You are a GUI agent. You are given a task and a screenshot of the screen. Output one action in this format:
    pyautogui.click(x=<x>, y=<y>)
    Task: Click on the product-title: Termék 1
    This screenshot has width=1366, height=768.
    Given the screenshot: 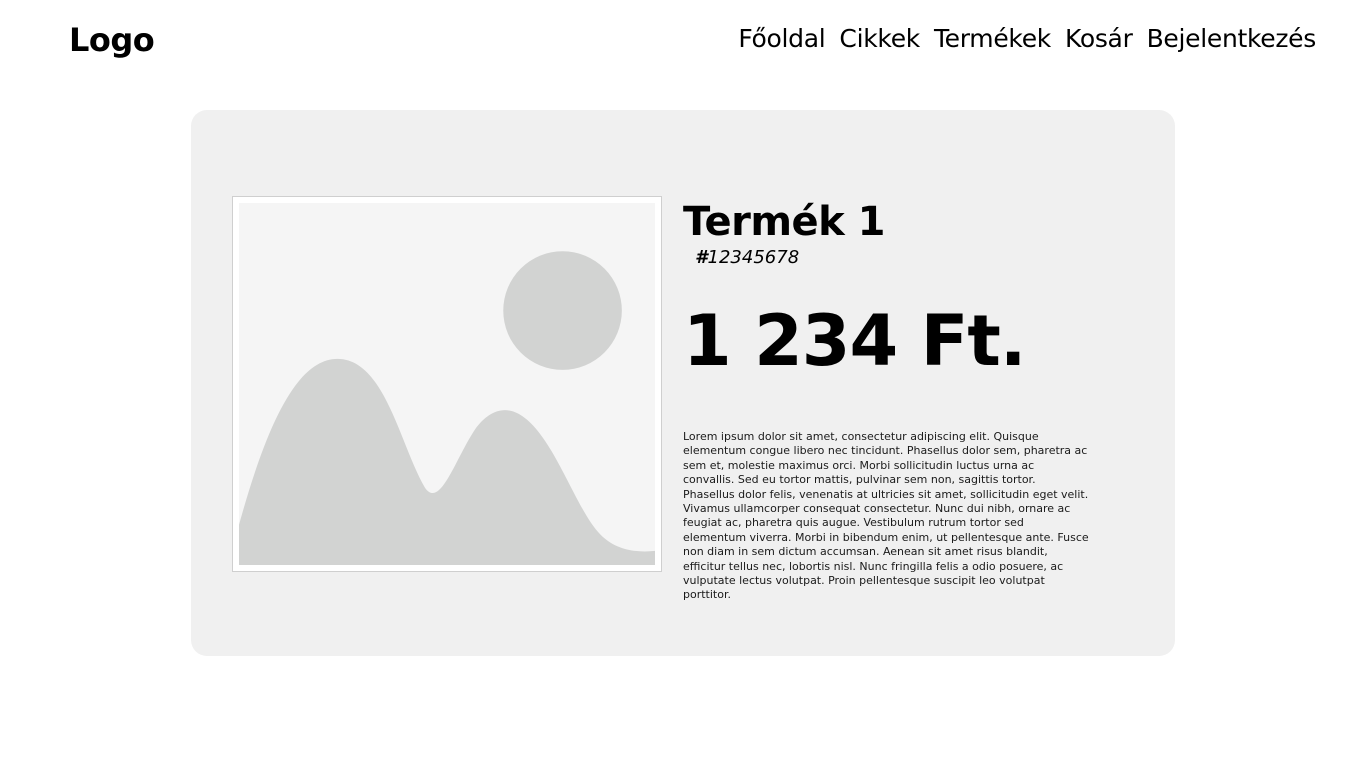 What is the action you would take?
    pyautogui.click(x=784, y=222)
    